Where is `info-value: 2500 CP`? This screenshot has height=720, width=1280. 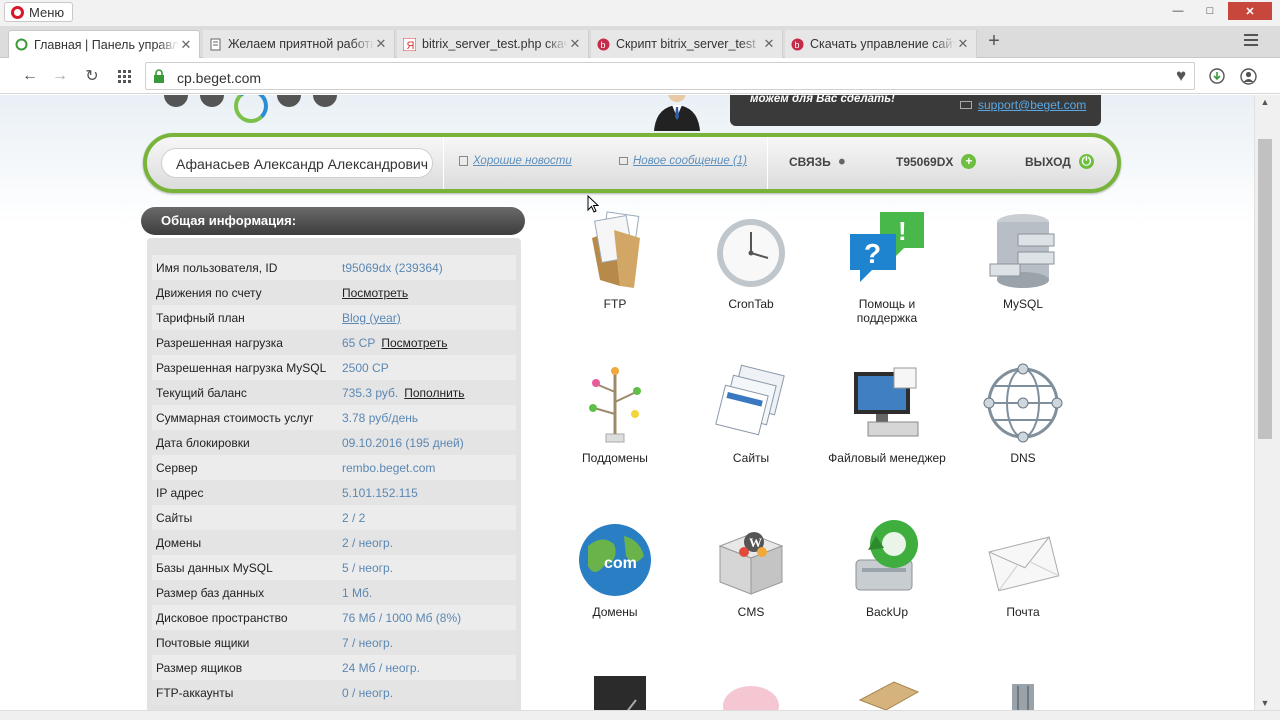 info-value: 2500 CP is located at coordinates (365, 367).